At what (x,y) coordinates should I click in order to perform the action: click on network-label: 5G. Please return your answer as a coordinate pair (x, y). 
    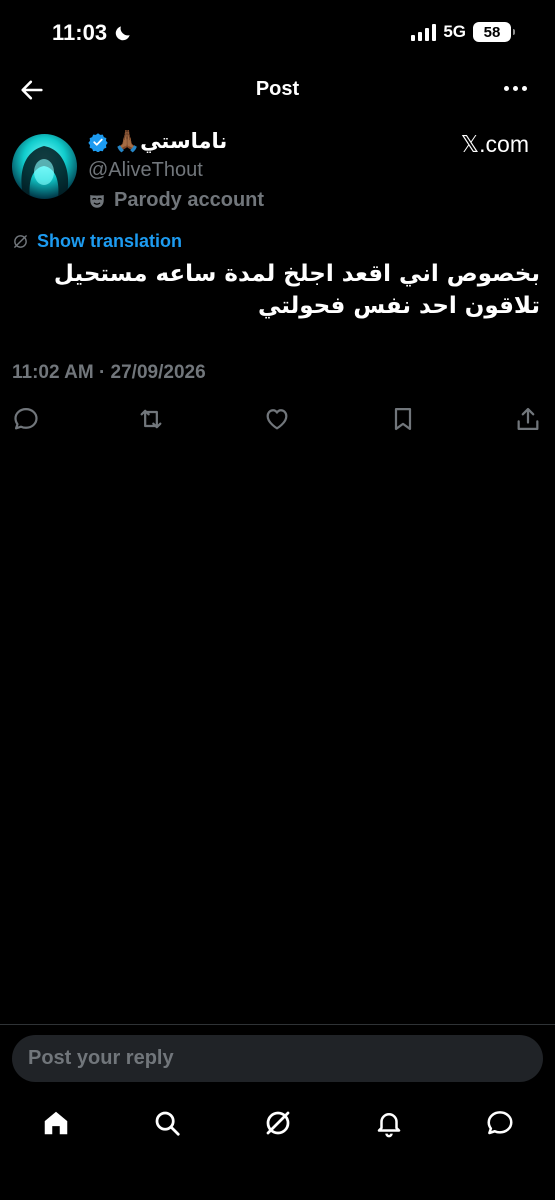
    Looking at the image, I should click on (454, 31).